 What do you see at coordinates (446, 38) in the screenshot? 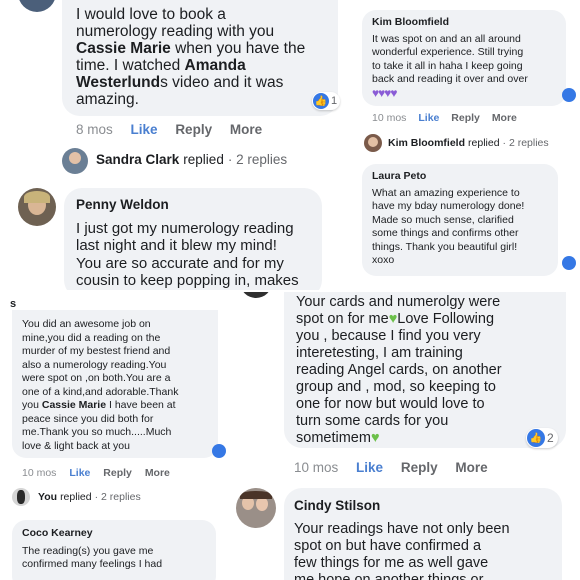
I see `comment-line: It was spot on and an all around` at bounding box center [446, 38].